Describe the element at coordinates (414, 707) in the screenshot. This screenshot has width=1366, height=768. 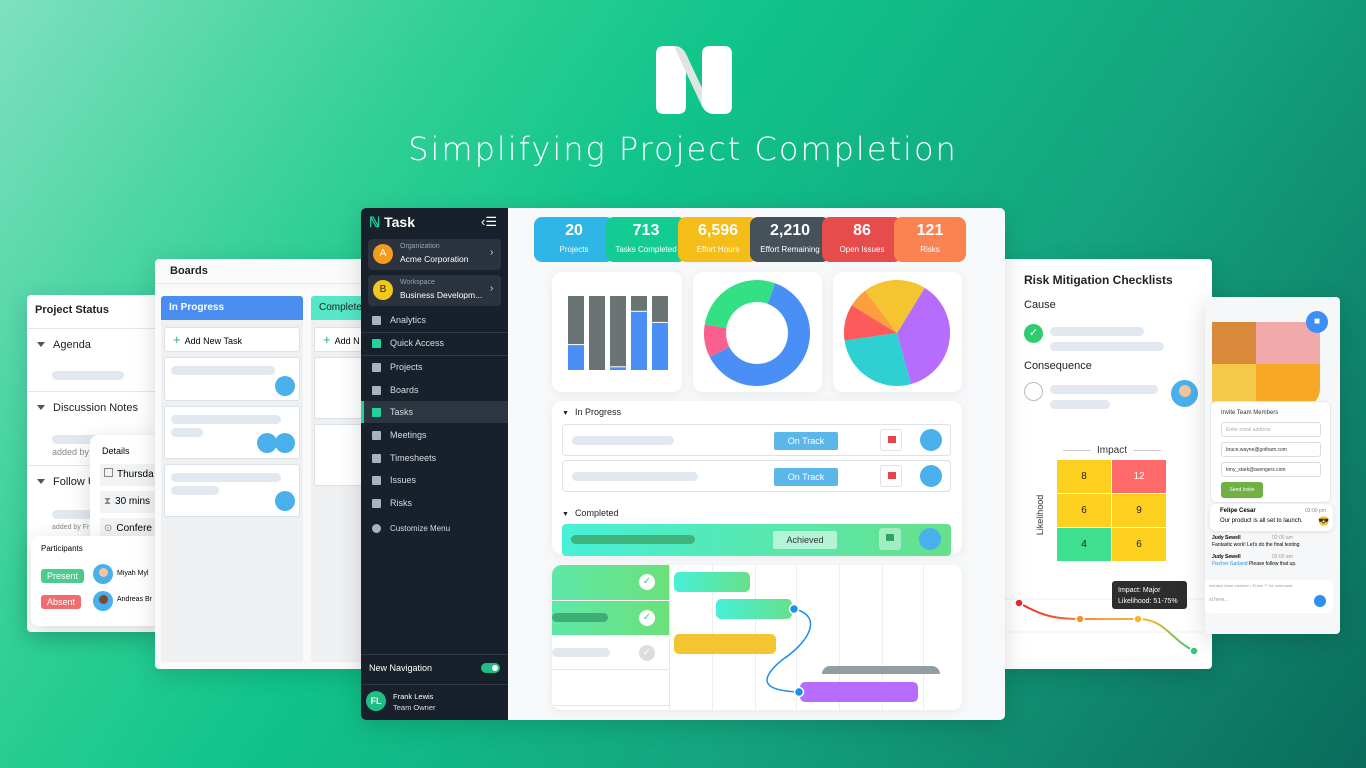
I see `user-role: Team Owner` at that location.